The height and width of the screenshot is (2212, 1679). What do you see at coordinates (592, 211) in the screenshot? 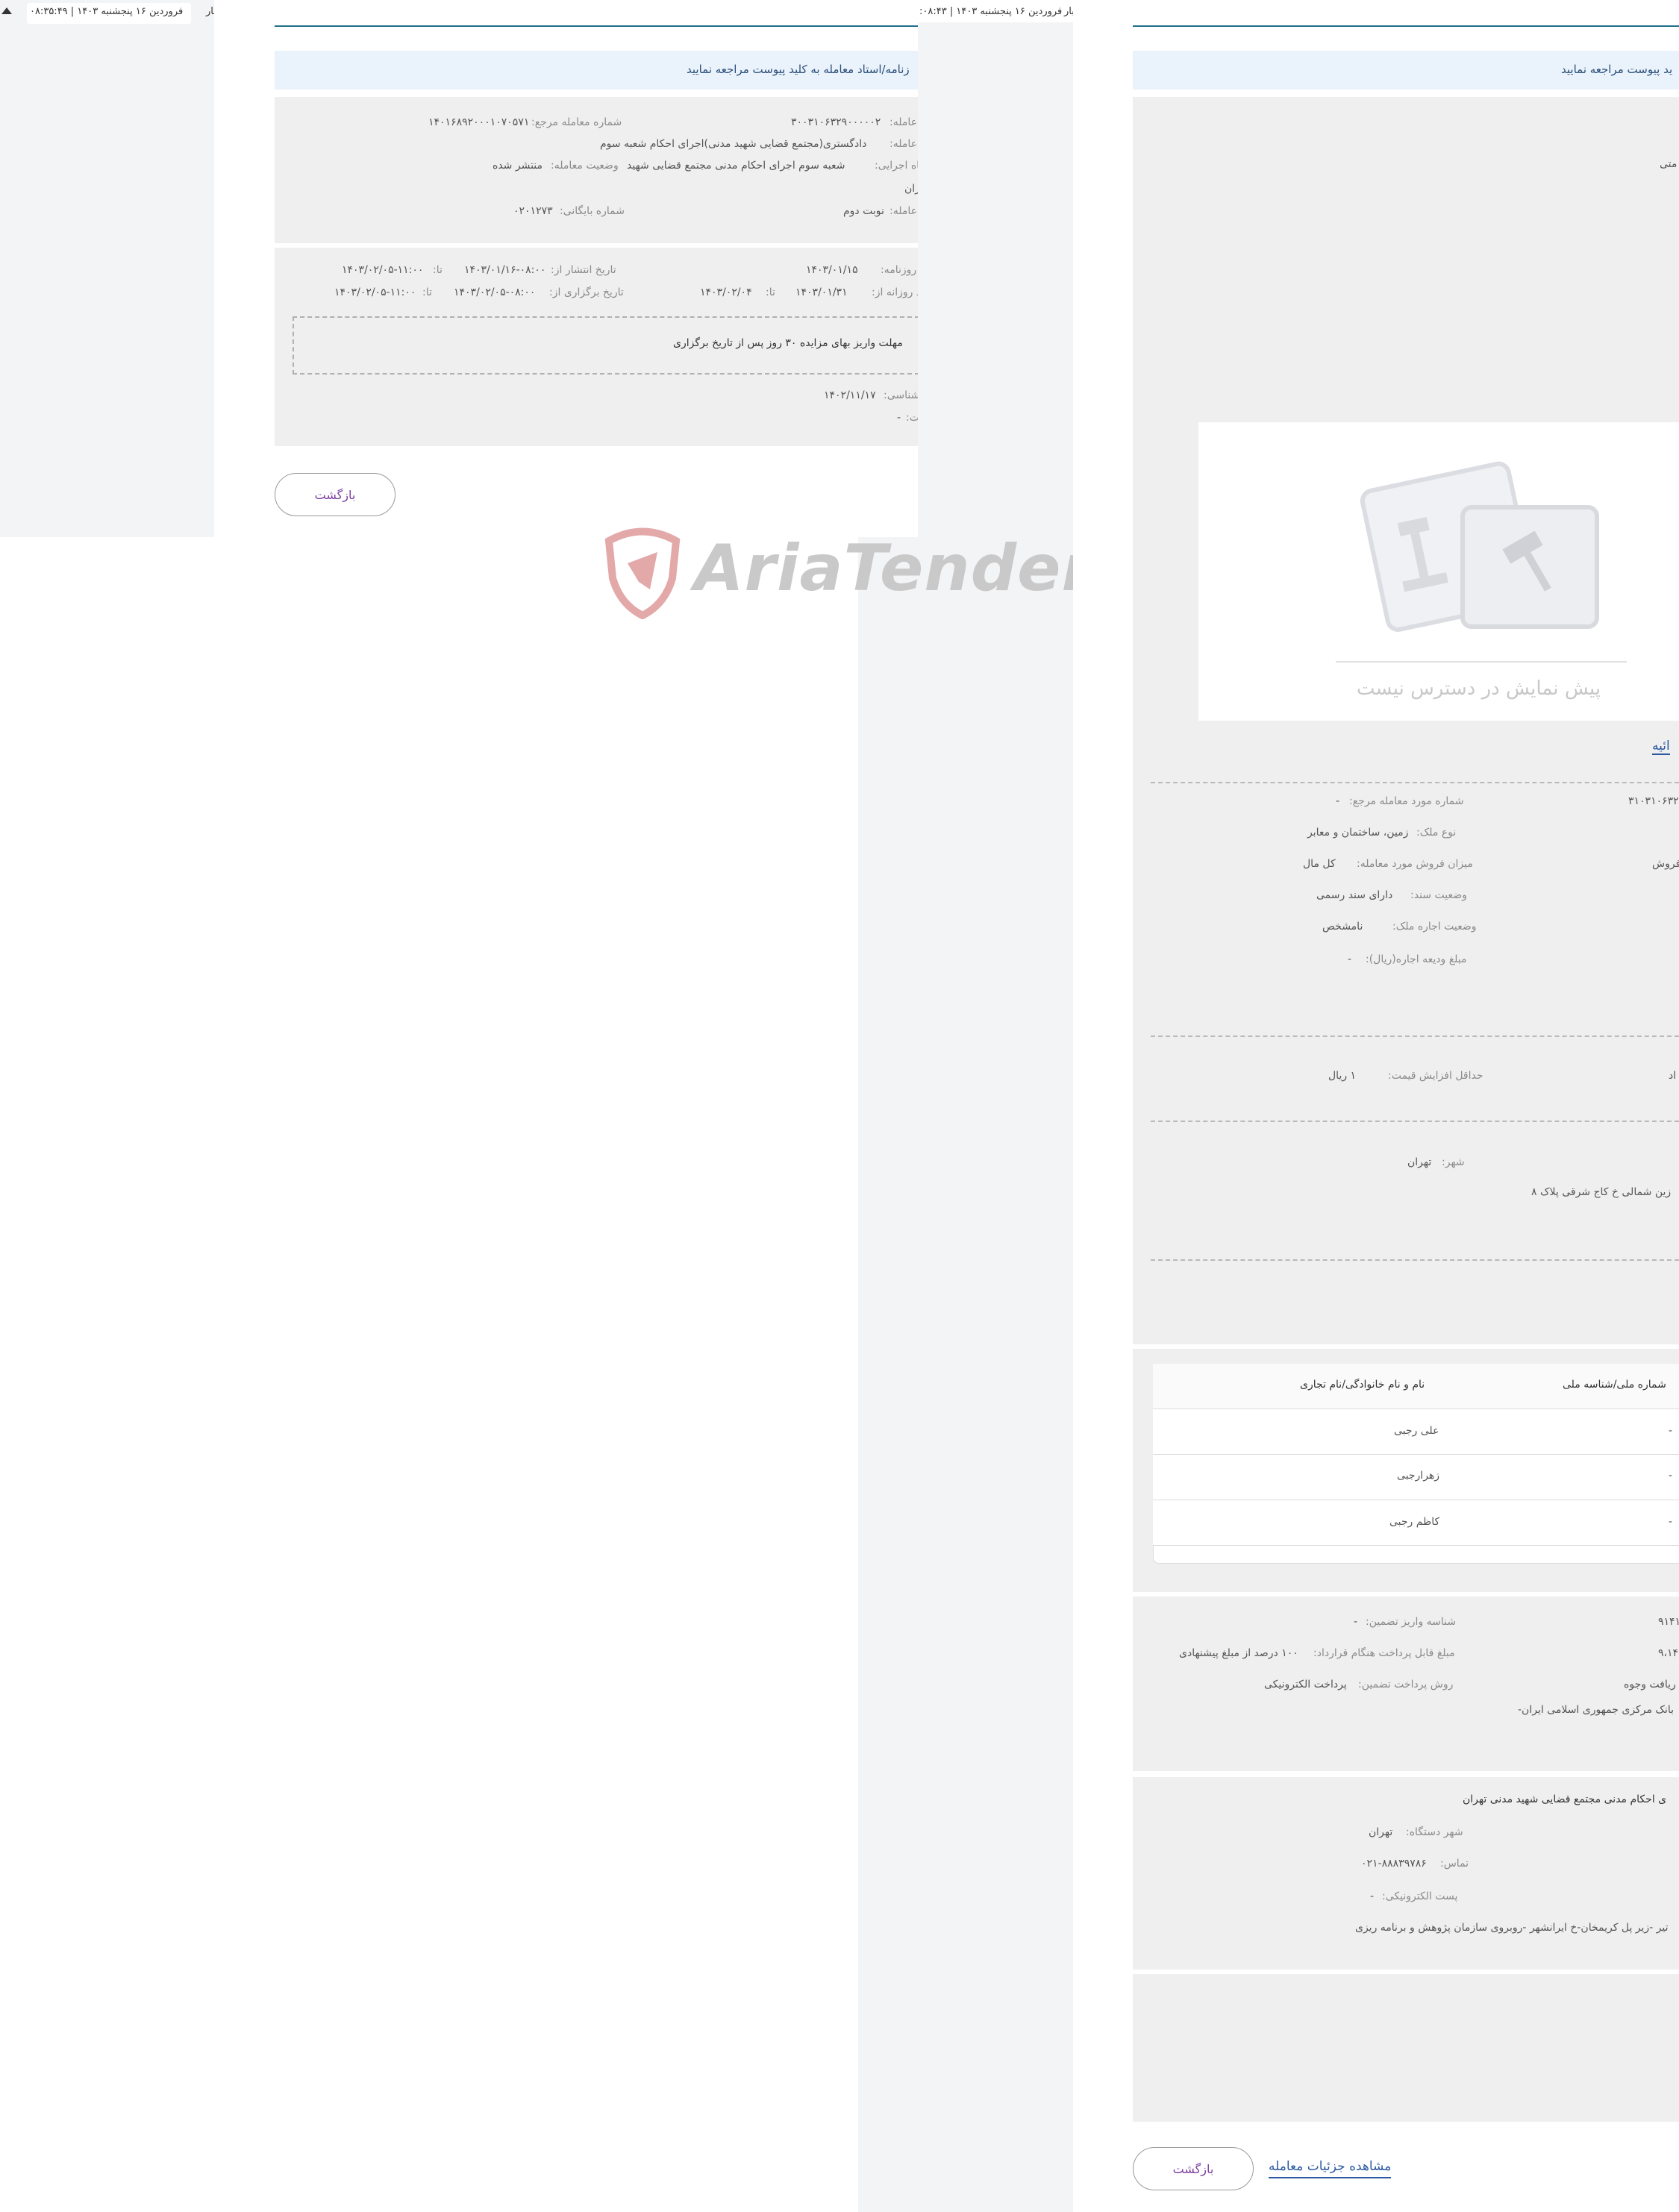
I see `archive-label: شماره بایگانی:` at bounding box center [592, 211].